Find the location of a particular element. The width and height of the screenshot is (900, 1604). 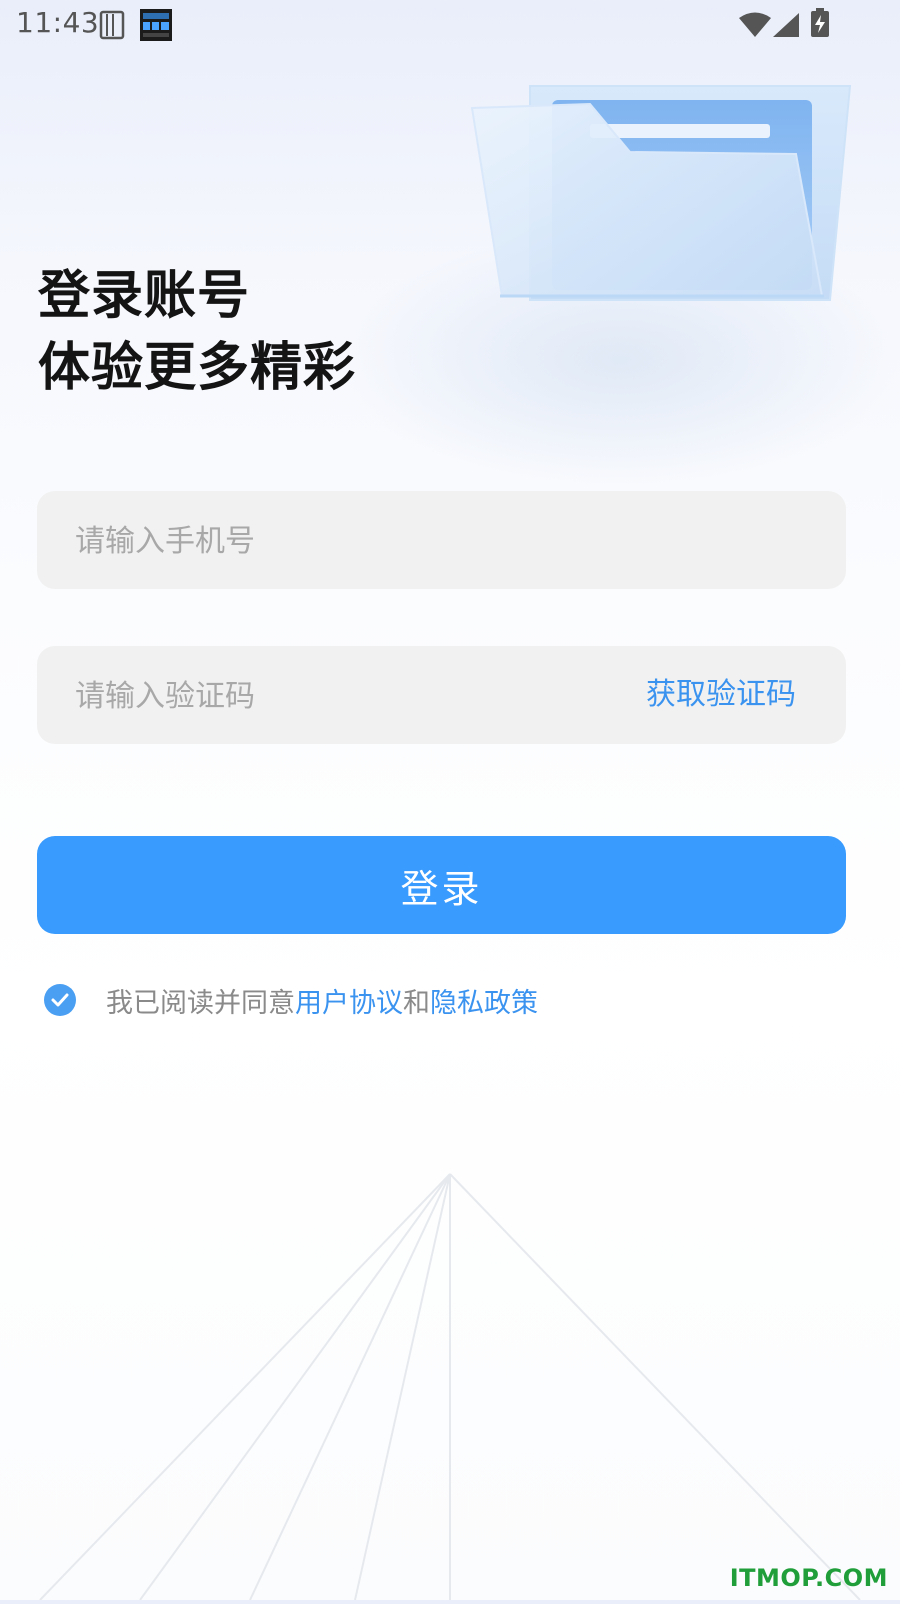

login-button: 登录 is located at coordinates (441, 885).